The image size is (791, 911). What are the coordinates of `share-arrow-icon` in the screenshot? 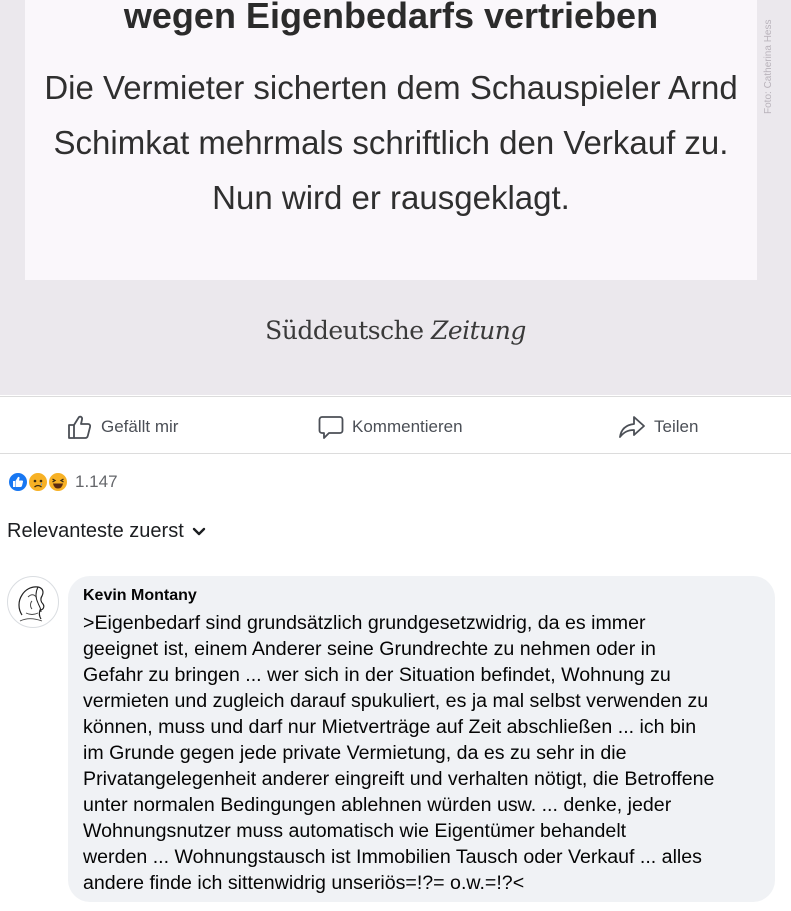 It's located at (632, 427).